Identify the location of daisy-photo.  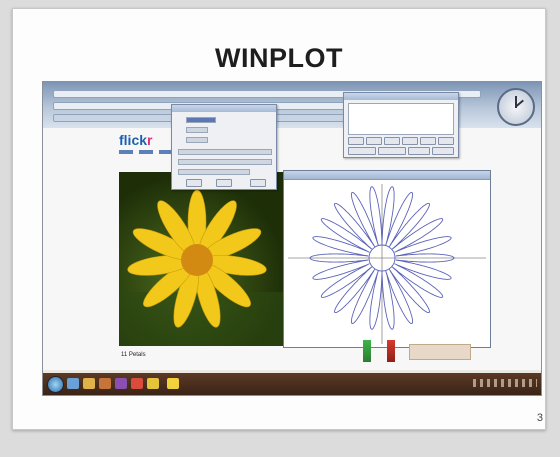
(201, 259).